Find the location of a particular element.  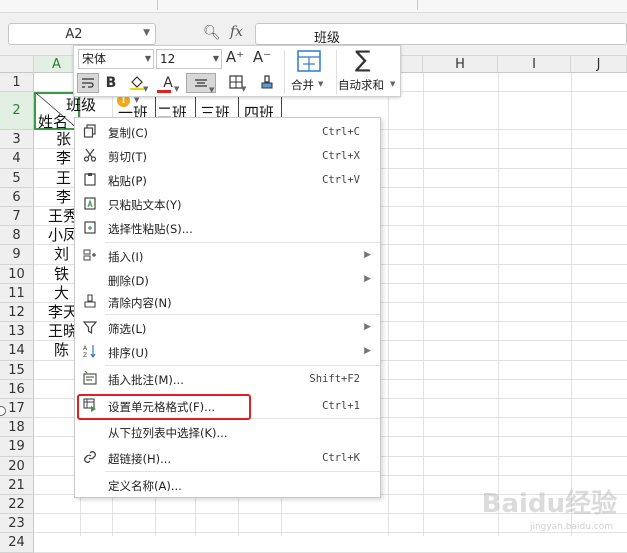

row-header-12: 12 is located at coordinates (17, 313).